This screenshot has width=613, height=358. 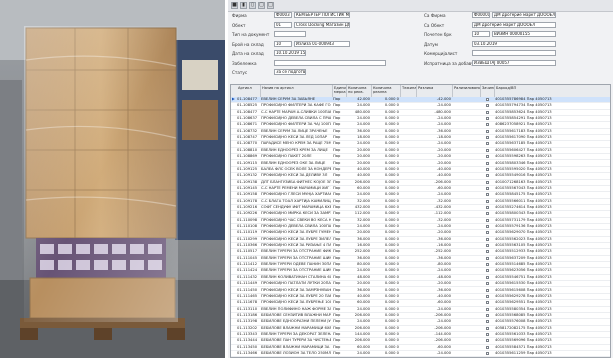 What do you see at coordinates (363, 257) in the screenshot?
I see `grid-cell: 36.000` at bounding box center [363, 257].